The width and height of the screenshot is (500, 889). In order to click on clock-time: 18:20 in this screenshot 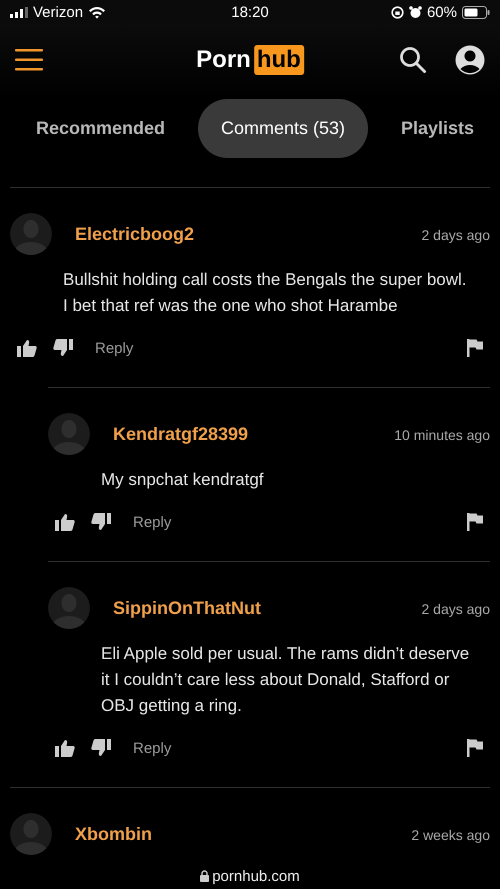, I will do `click(250, 12)`.